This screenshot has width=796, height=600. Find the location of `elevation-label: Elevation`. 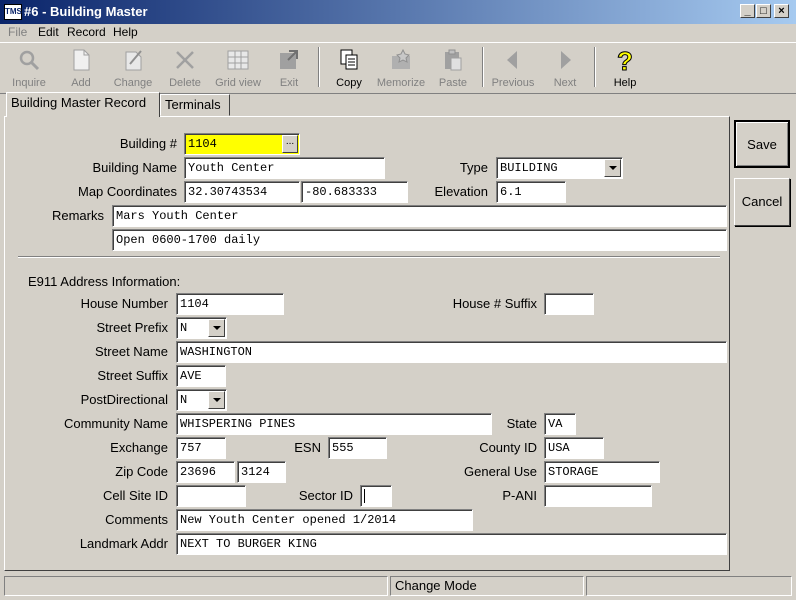

elevation-label: Elevation is located at coordinates (461, 191).